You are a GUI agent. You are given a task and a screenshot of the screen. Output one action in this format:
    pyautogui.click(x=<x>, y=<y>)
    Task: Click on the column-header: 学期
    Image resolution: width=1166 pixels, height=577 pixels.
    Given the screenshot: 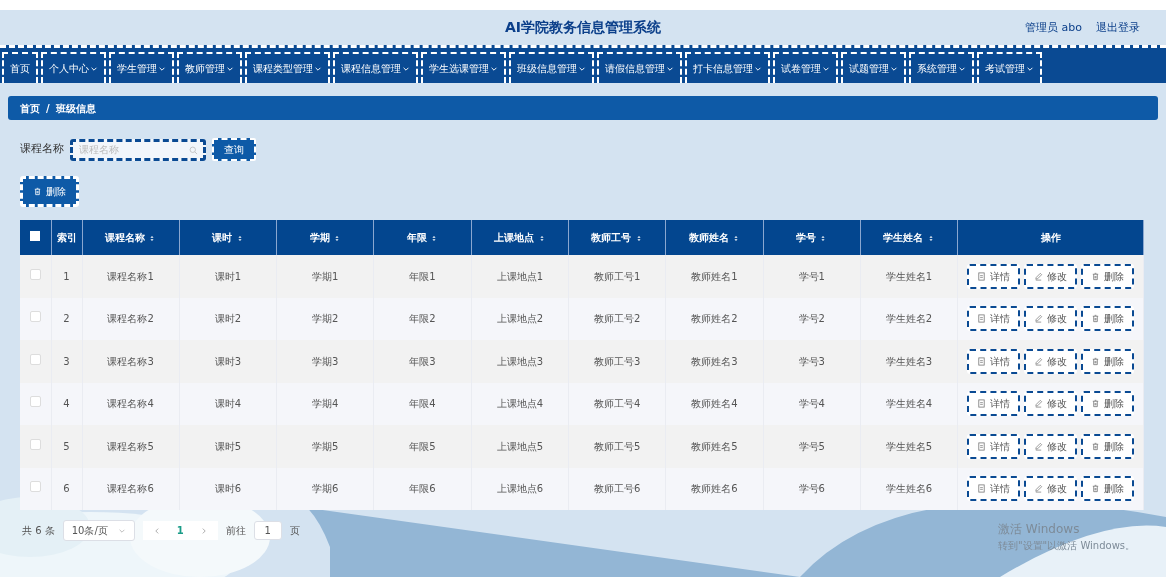 What is the action you would take?
    pyautogui.click(x=319, y=237)
    